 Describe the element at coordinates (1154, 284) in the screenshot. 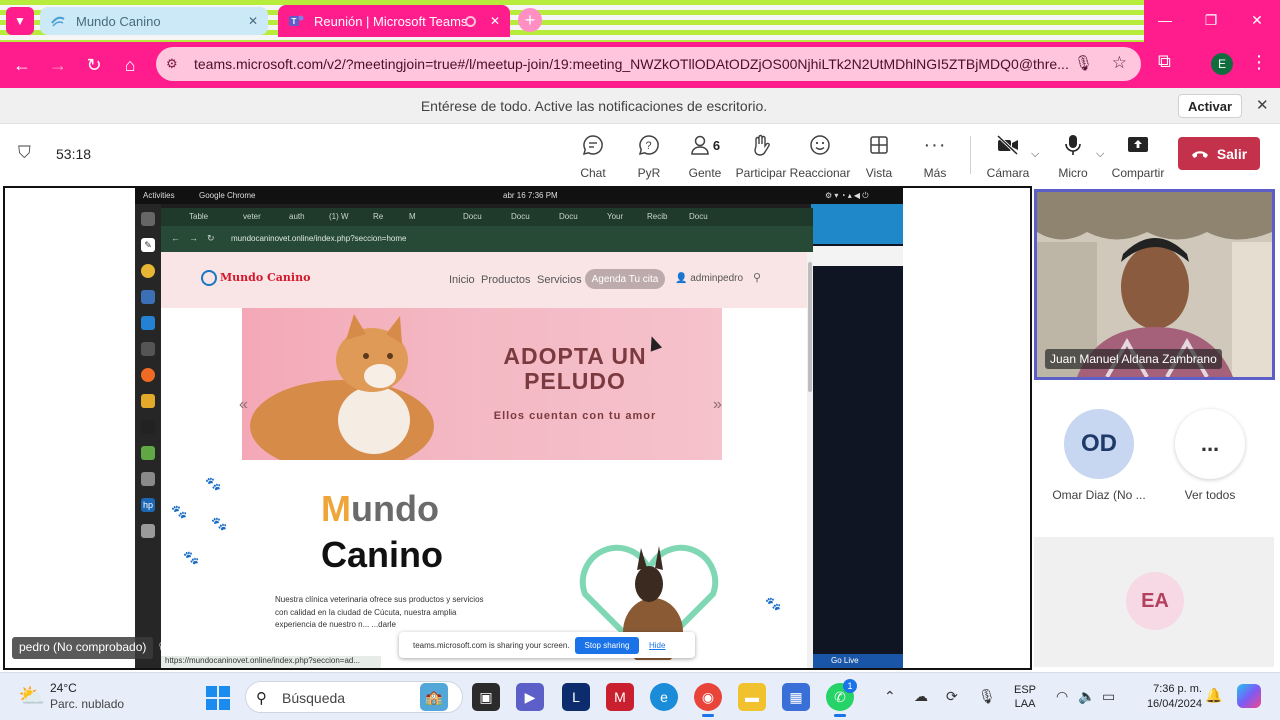

I see `featured-participant-video: Juan Manuel Aldana Zambrano` at that location.